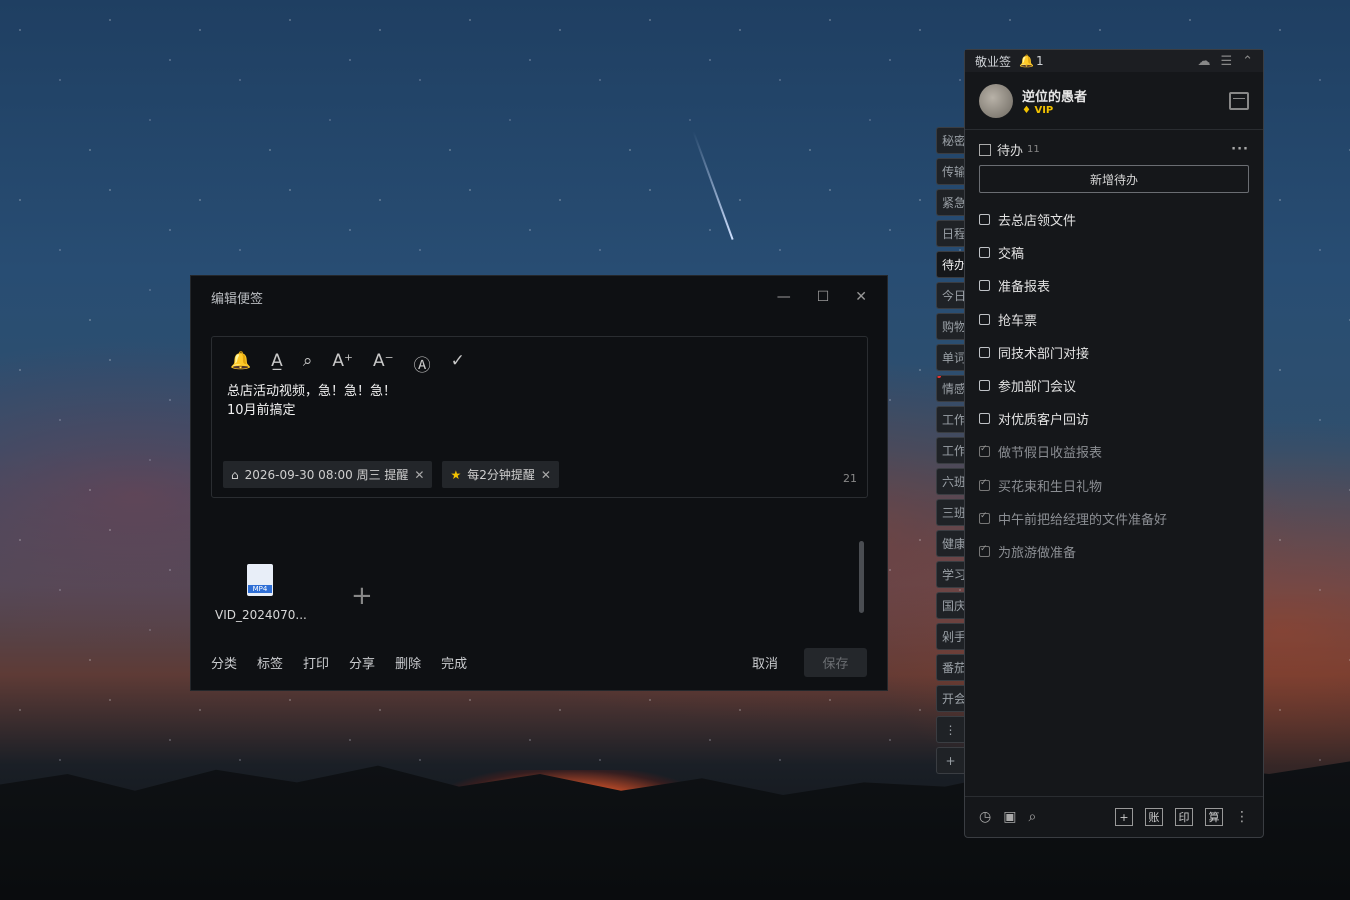 This screenshot has height=900, width=1350. What do you see at coordinates (950, 698) in the screenshot?
I see `category-tab: 开会` at bounding box center [950, 698].